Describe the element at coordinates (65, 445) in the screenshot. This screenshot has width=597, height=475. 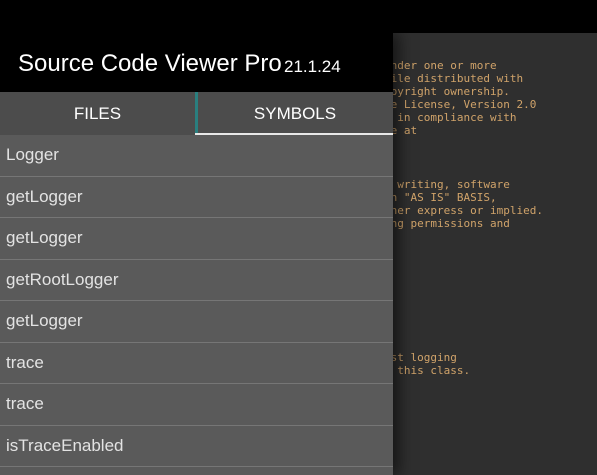
I see `symbol-label: isTraceEnabled` at that location.